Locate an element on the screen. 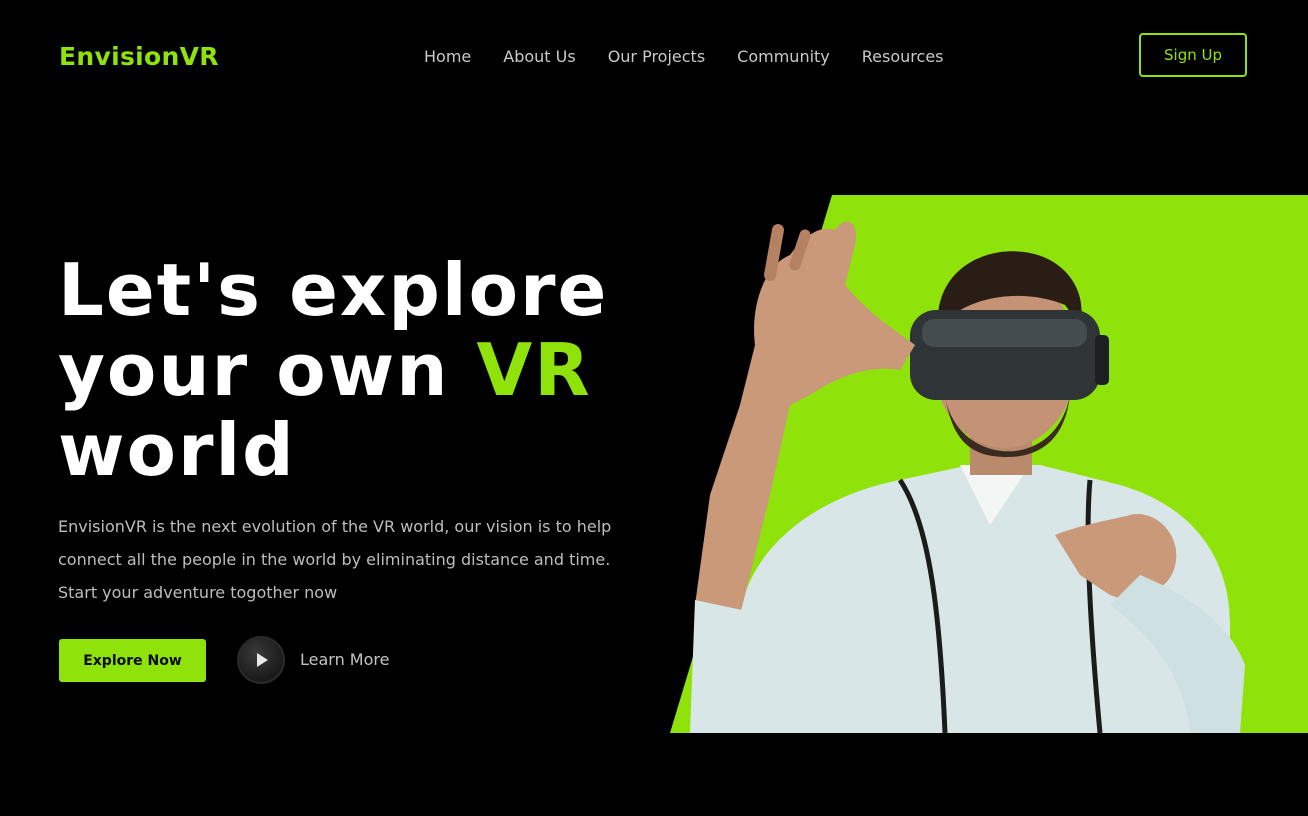 The height and width of the screenshot is (816, 1308). nav-item-community: Community is located at coordinates (783, 56).